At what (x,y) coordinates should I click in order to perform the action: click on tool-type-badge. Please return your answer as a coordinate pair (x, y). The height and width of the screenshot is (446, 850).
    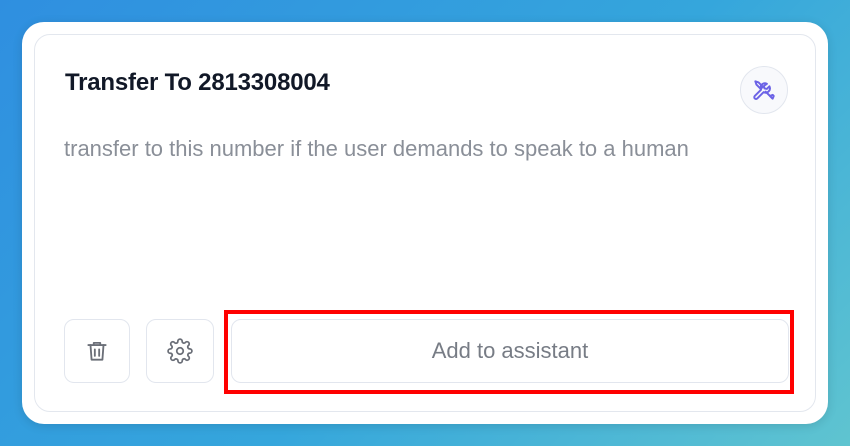
    Looking at the image, I should click on (764, 90).